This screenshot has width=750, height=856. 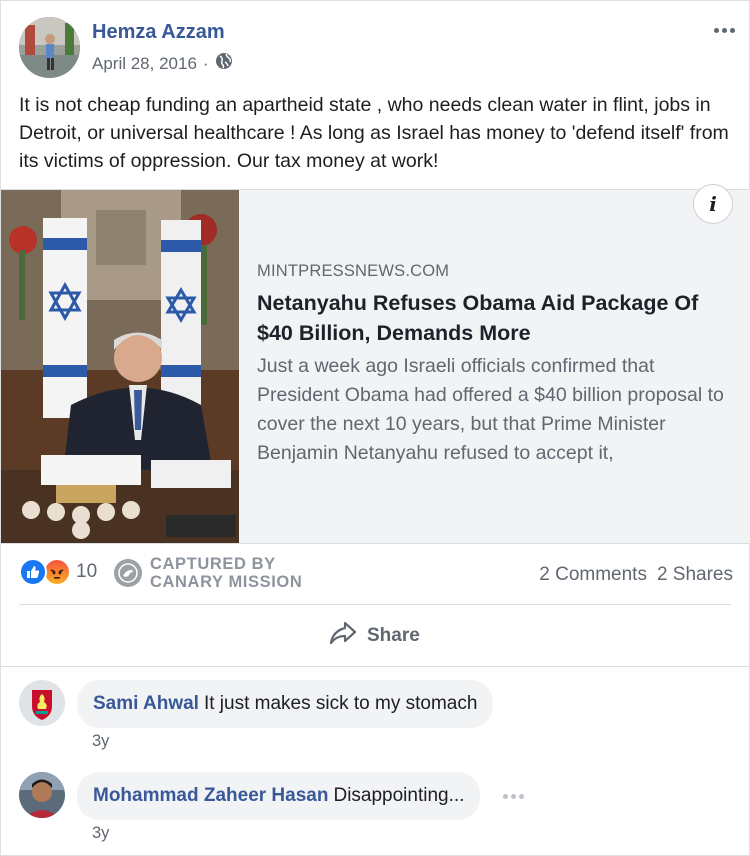 I want to click on engagement-counts: 2 Comments 2 Shares, so click(x=636, y=575).